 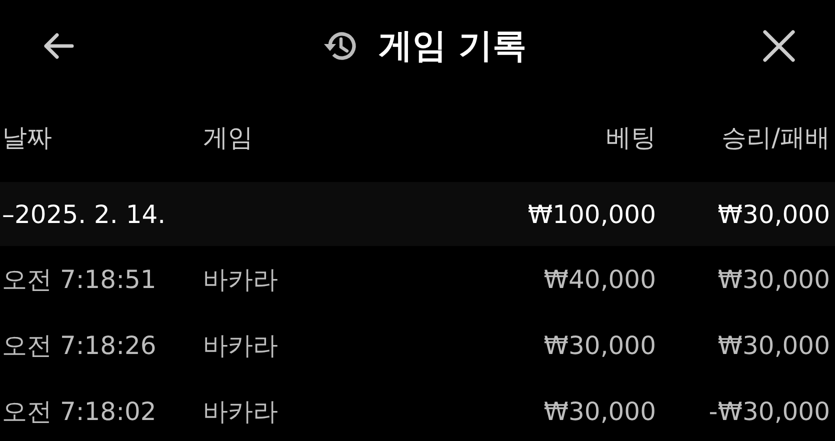 What do you see at coordinates (775, 138) in the screenshot?
I see `column-header: 승리/패배` at bounding box center [775, 138].